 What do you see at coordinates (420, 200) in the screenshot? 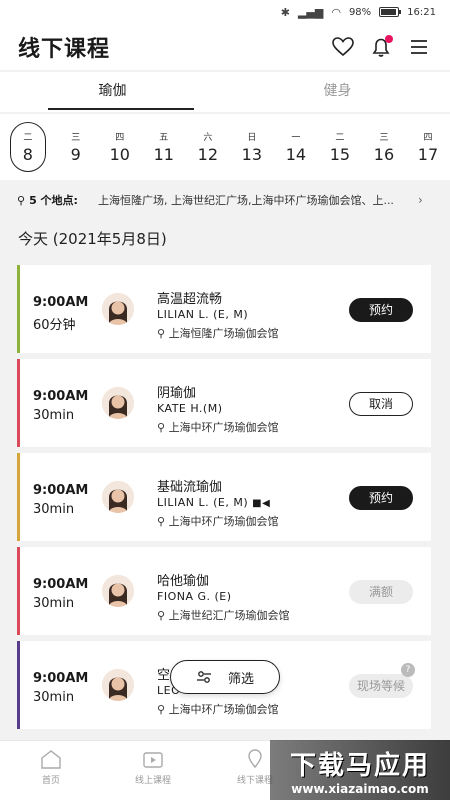
I see `chevron-right-icon: ›` at bounding box center [420, 200].